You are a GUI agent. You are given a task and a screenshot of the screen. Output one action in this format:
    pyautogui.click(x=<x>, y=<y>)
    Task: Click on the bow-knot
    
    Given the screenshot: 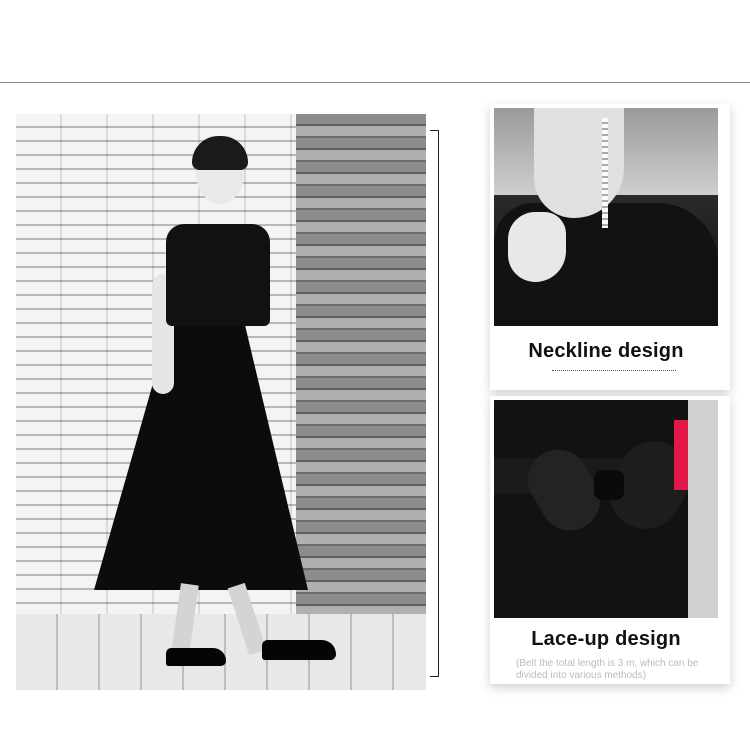 What is the action you would take?
    pyautogui.click(x=609, y=485)
    